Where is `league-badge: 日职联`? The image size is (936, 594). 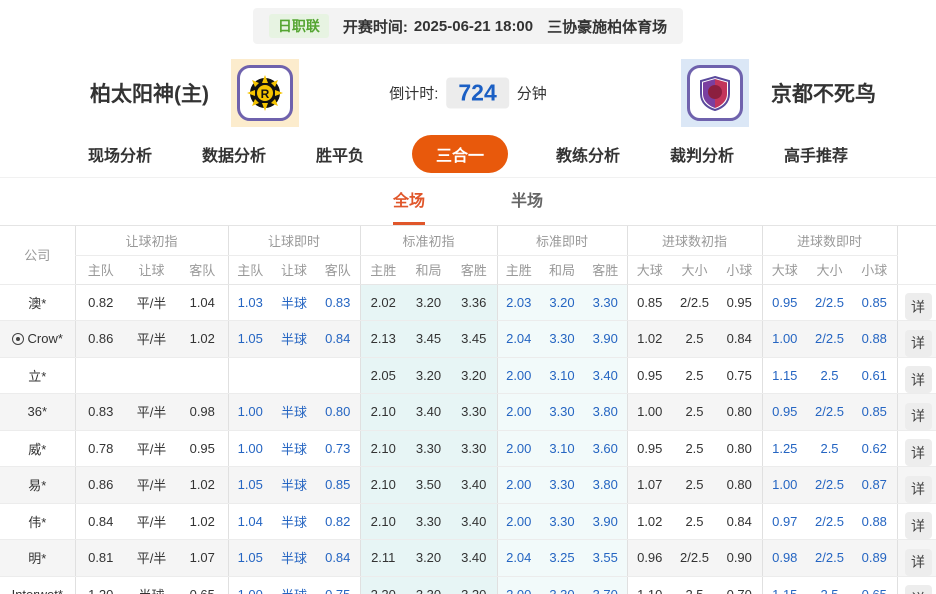
league-badge: 日职联 is located at coordinates (298, 26).